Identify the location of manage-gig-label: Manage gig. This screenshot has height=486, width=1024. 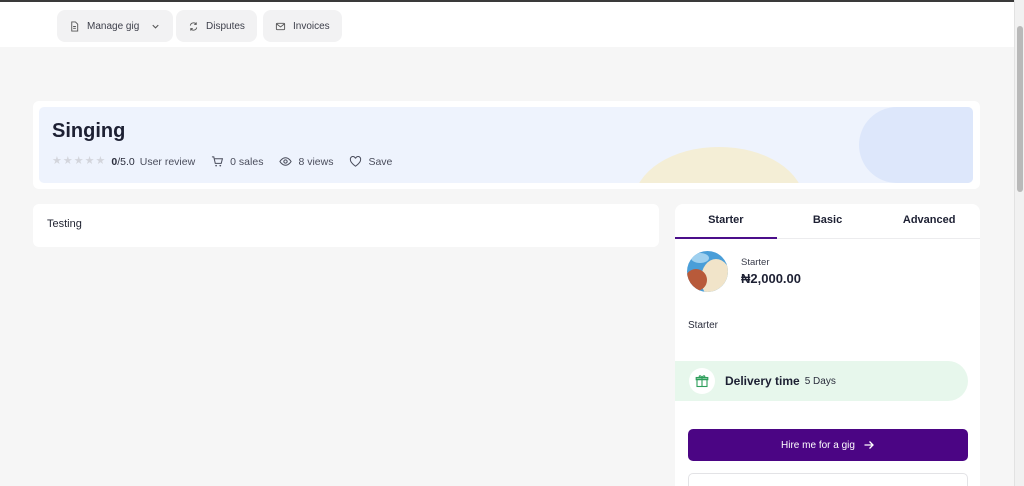
(113, 26).